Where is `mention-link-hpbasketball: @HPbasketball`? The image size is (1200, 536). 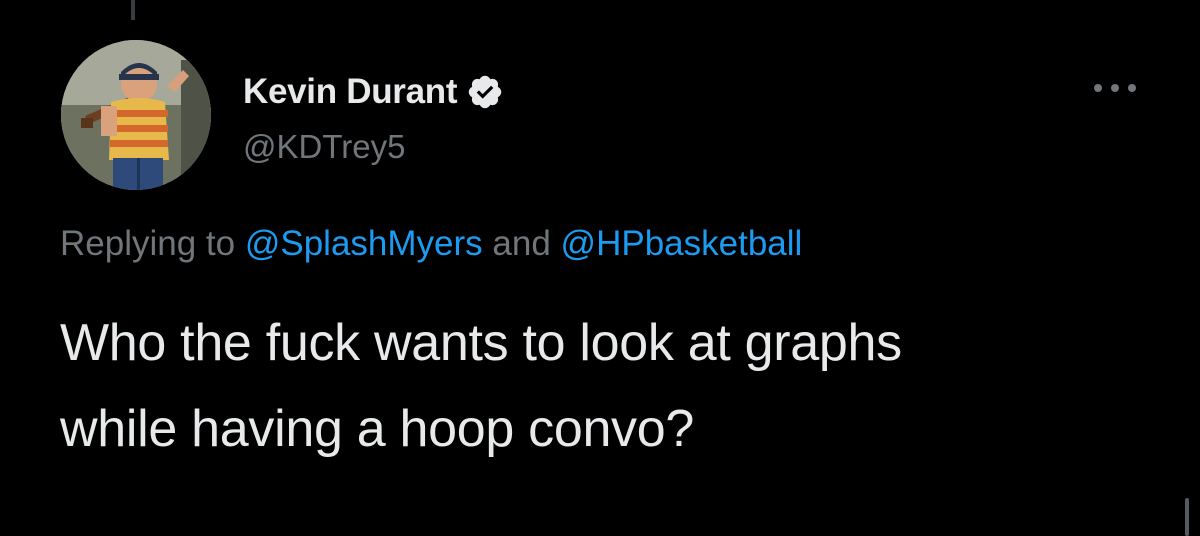
mention-link-hpbasketball: @HPbasketball is located at coordinates (682, 243).